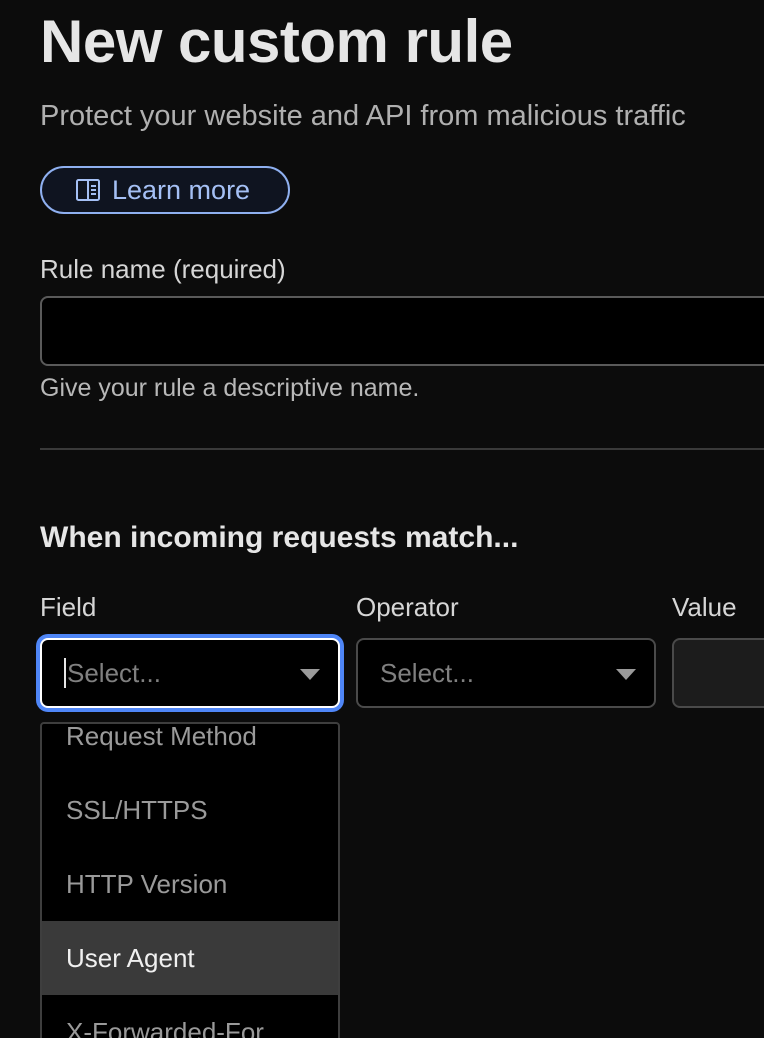 This screenshot has width=764, height=1038. What do you see at coordinates (190, 810) in the screenshot?
I see `dropdown-option-ssl-https: SSL/HTTPS` at bounding box center [190, 810].